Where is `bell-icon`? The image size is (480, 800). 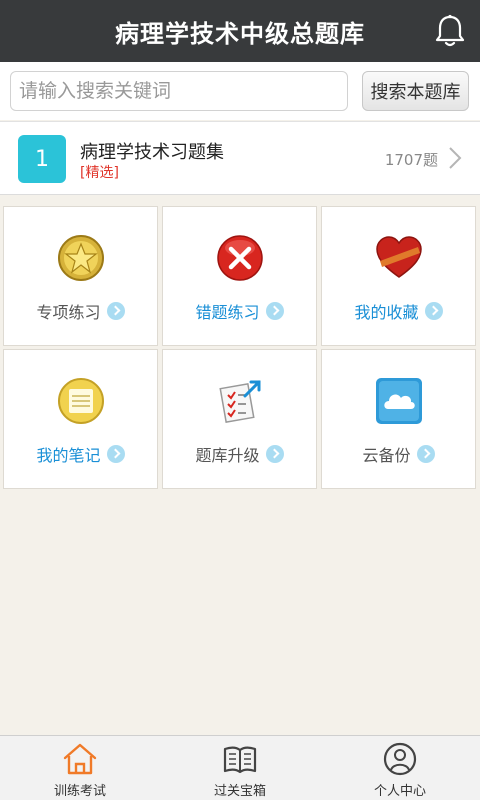
bell-icon is located at coordinates (450, 31).